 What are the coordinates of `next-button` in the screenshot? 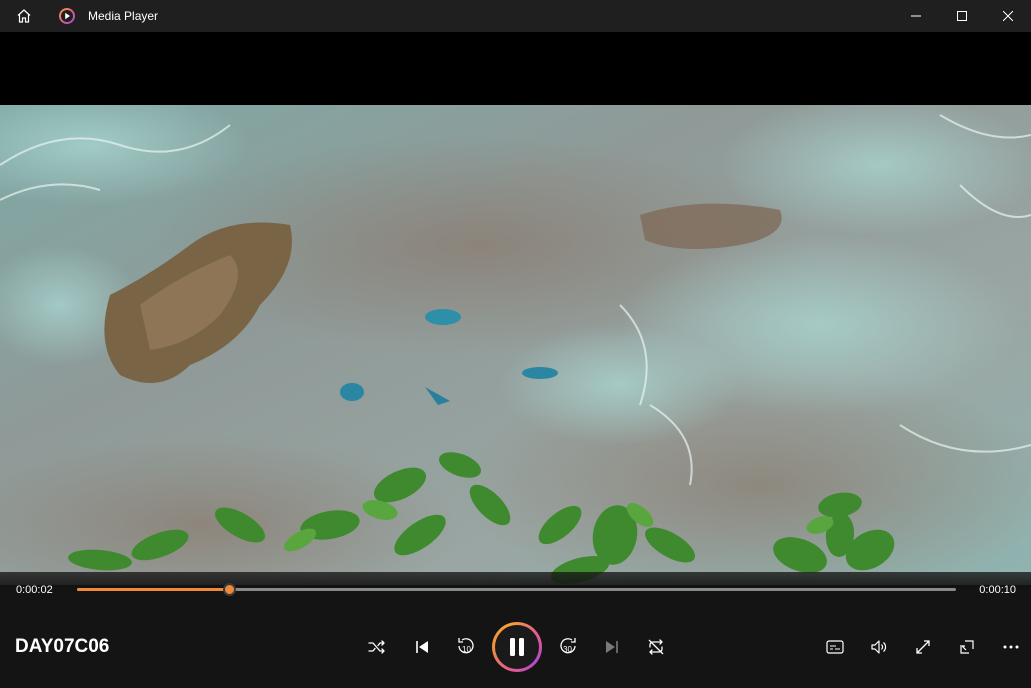 It's located at (612, 647).